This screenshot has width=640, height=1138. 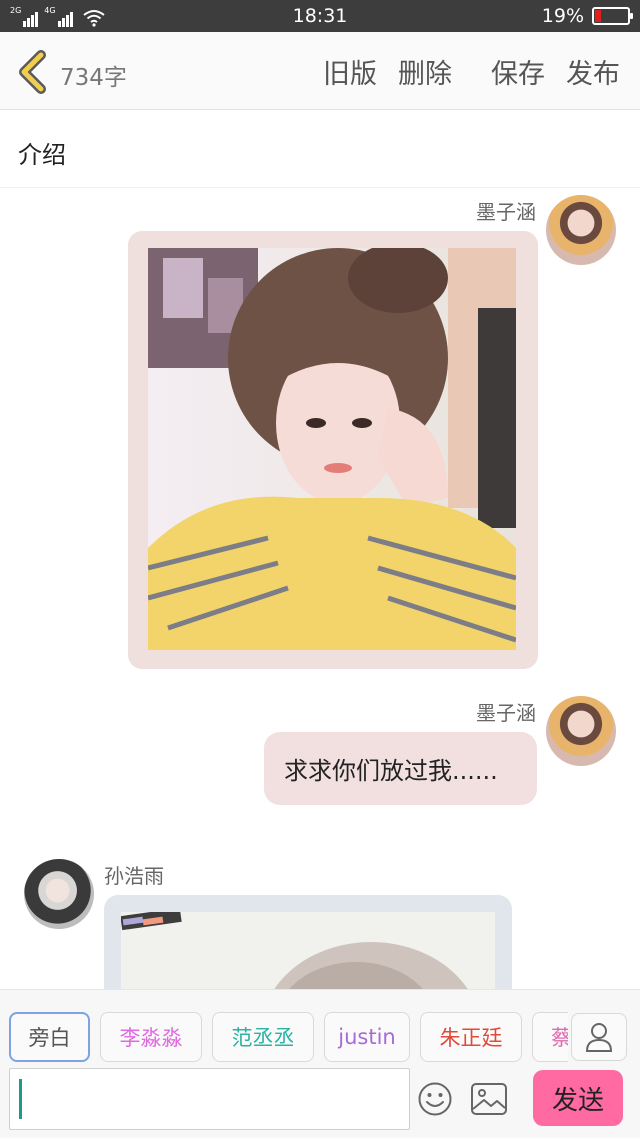 I want to click on character-chip: 朱正廷, so click(x=471, y=1037).